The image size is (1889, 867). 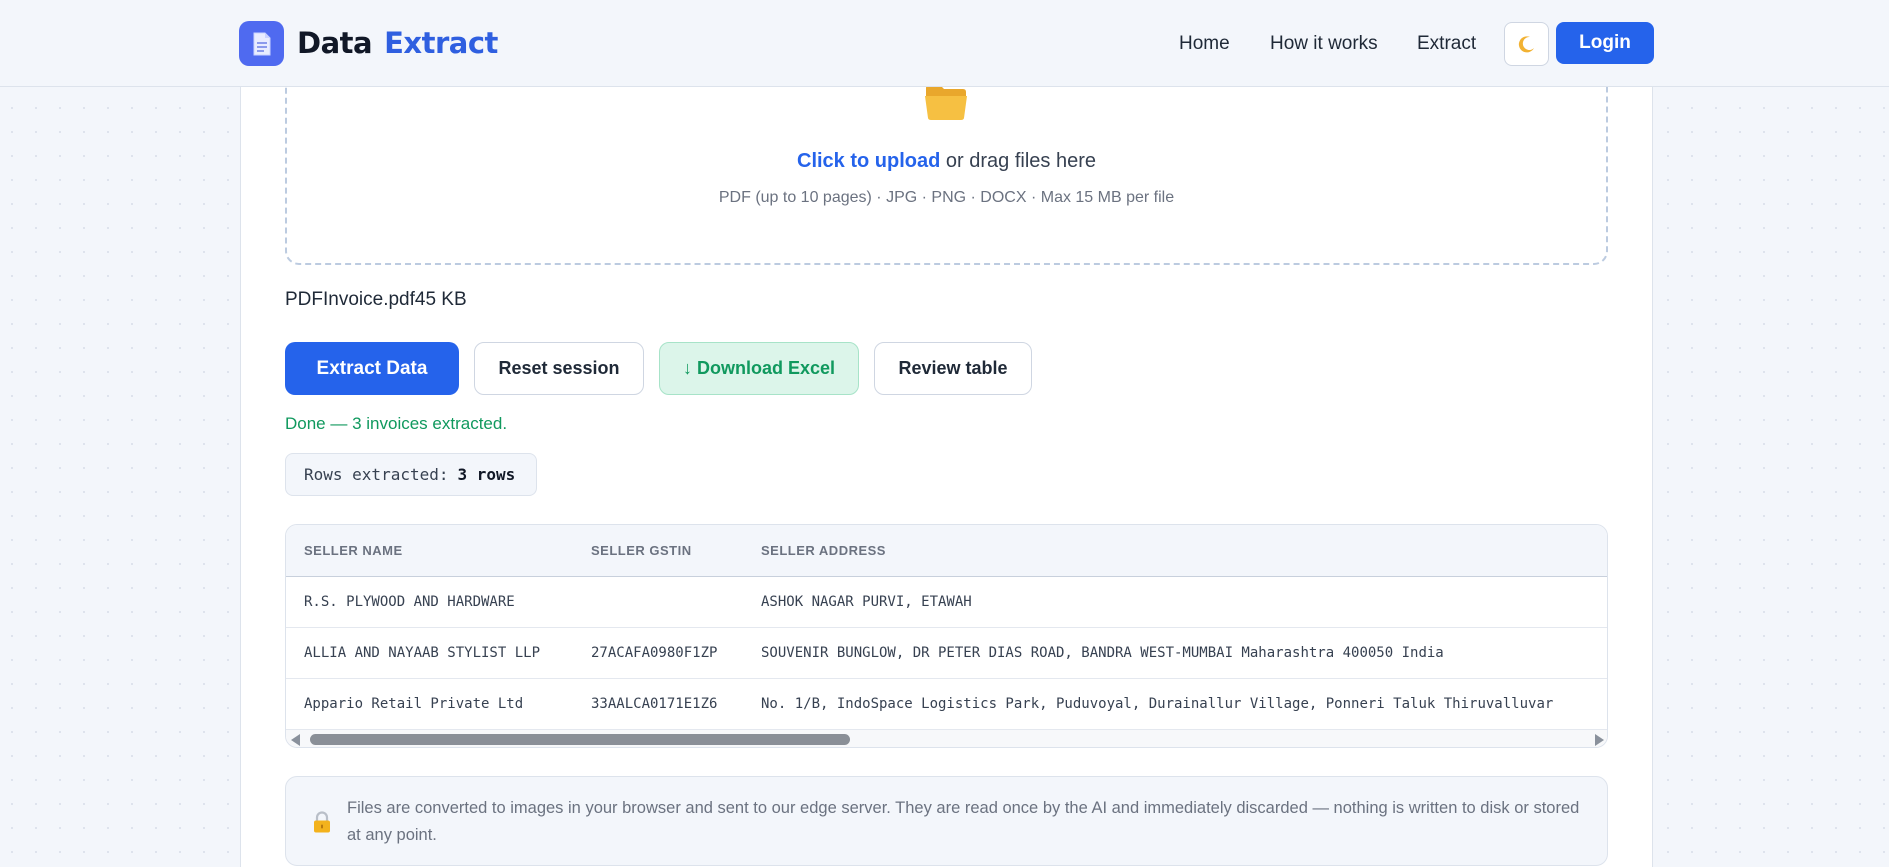 What do you see at coordinates (1599, 740) in the screenshot?
I see `scroll-right-arrow-icon` at bounding box center [1599, 740].